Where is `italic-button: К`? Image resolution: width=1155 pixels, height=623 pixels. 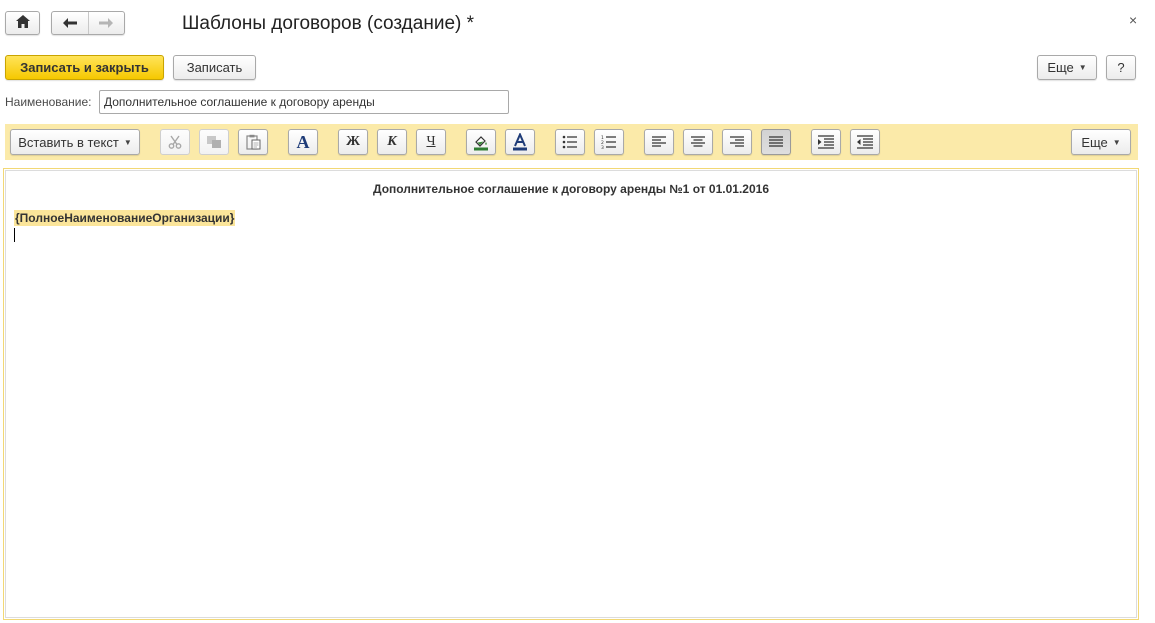 italic-button: К is located at coordinates (392, 142).